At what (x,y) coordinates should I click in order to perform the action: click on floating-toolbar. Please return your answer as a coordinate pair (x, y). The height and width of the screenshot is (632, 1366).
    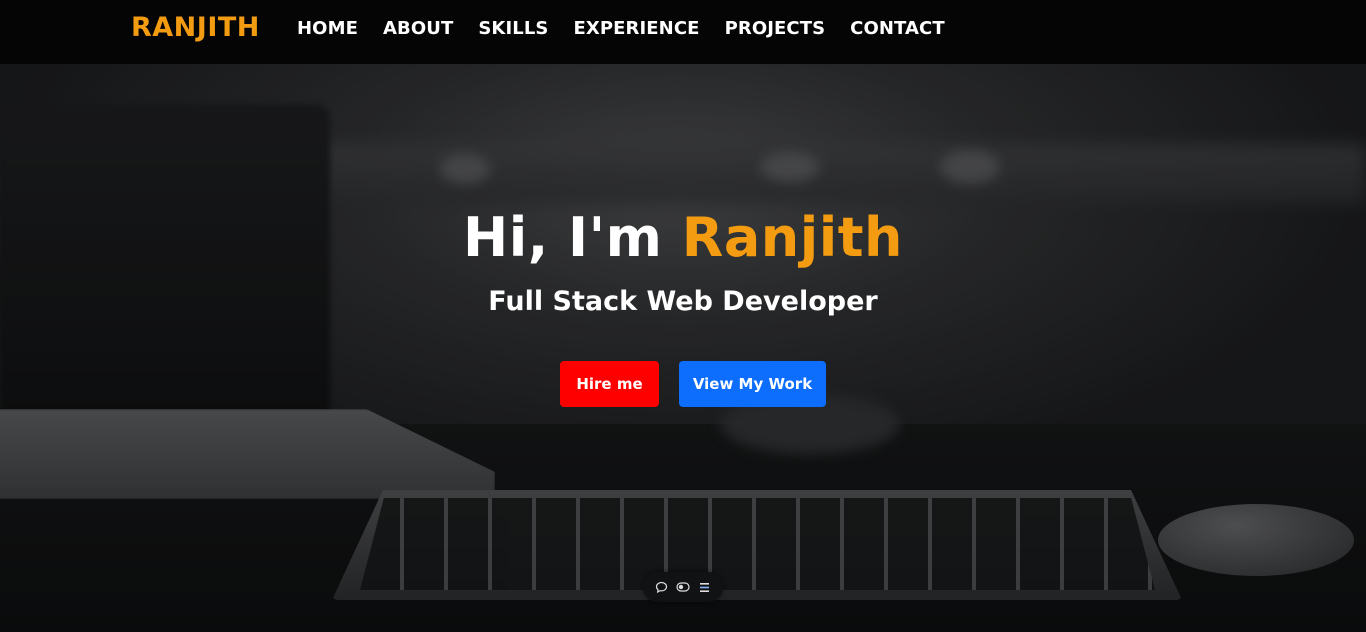
    Looking at the image, I should click on (683, 587).